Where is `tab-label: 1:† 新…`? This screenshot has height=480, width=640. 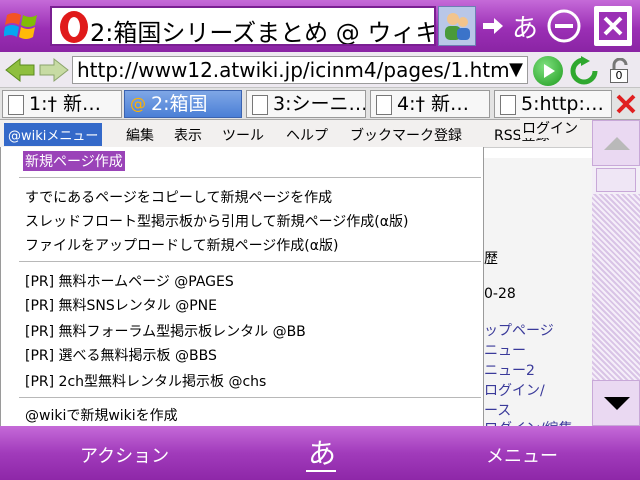 tab-label: 1:† 新… is located at coordinates (65, 104).